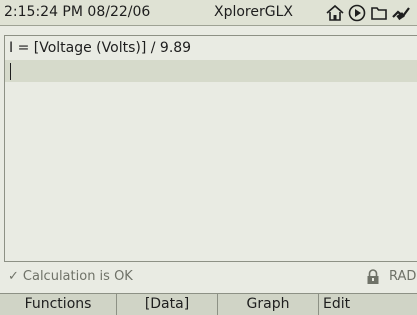 This screenshot has width=417, height=315. I want to click on clock-time: 2:15:24 PM, so click(43, 12).